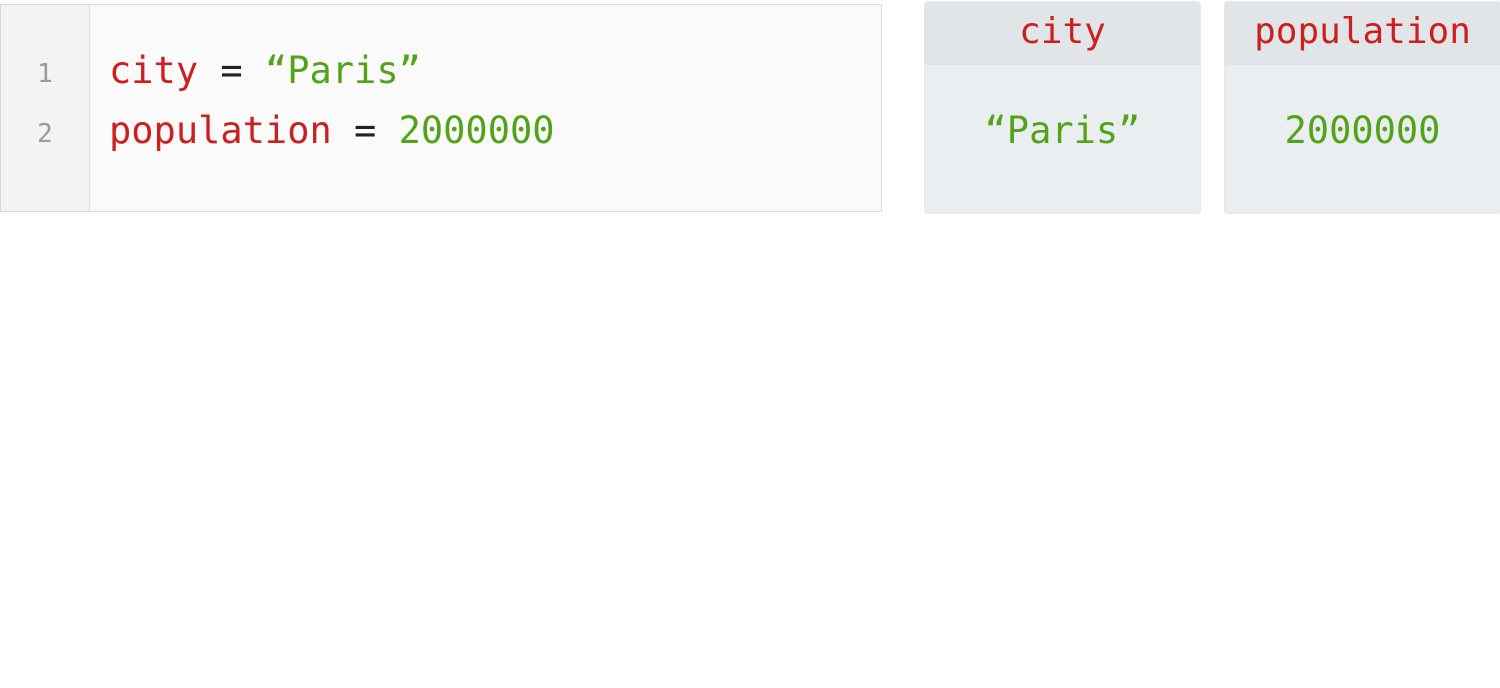  Describe the element at coordinates (1362, 130) in the screenshot. I see `variable-box-value: 2000000` at that location.